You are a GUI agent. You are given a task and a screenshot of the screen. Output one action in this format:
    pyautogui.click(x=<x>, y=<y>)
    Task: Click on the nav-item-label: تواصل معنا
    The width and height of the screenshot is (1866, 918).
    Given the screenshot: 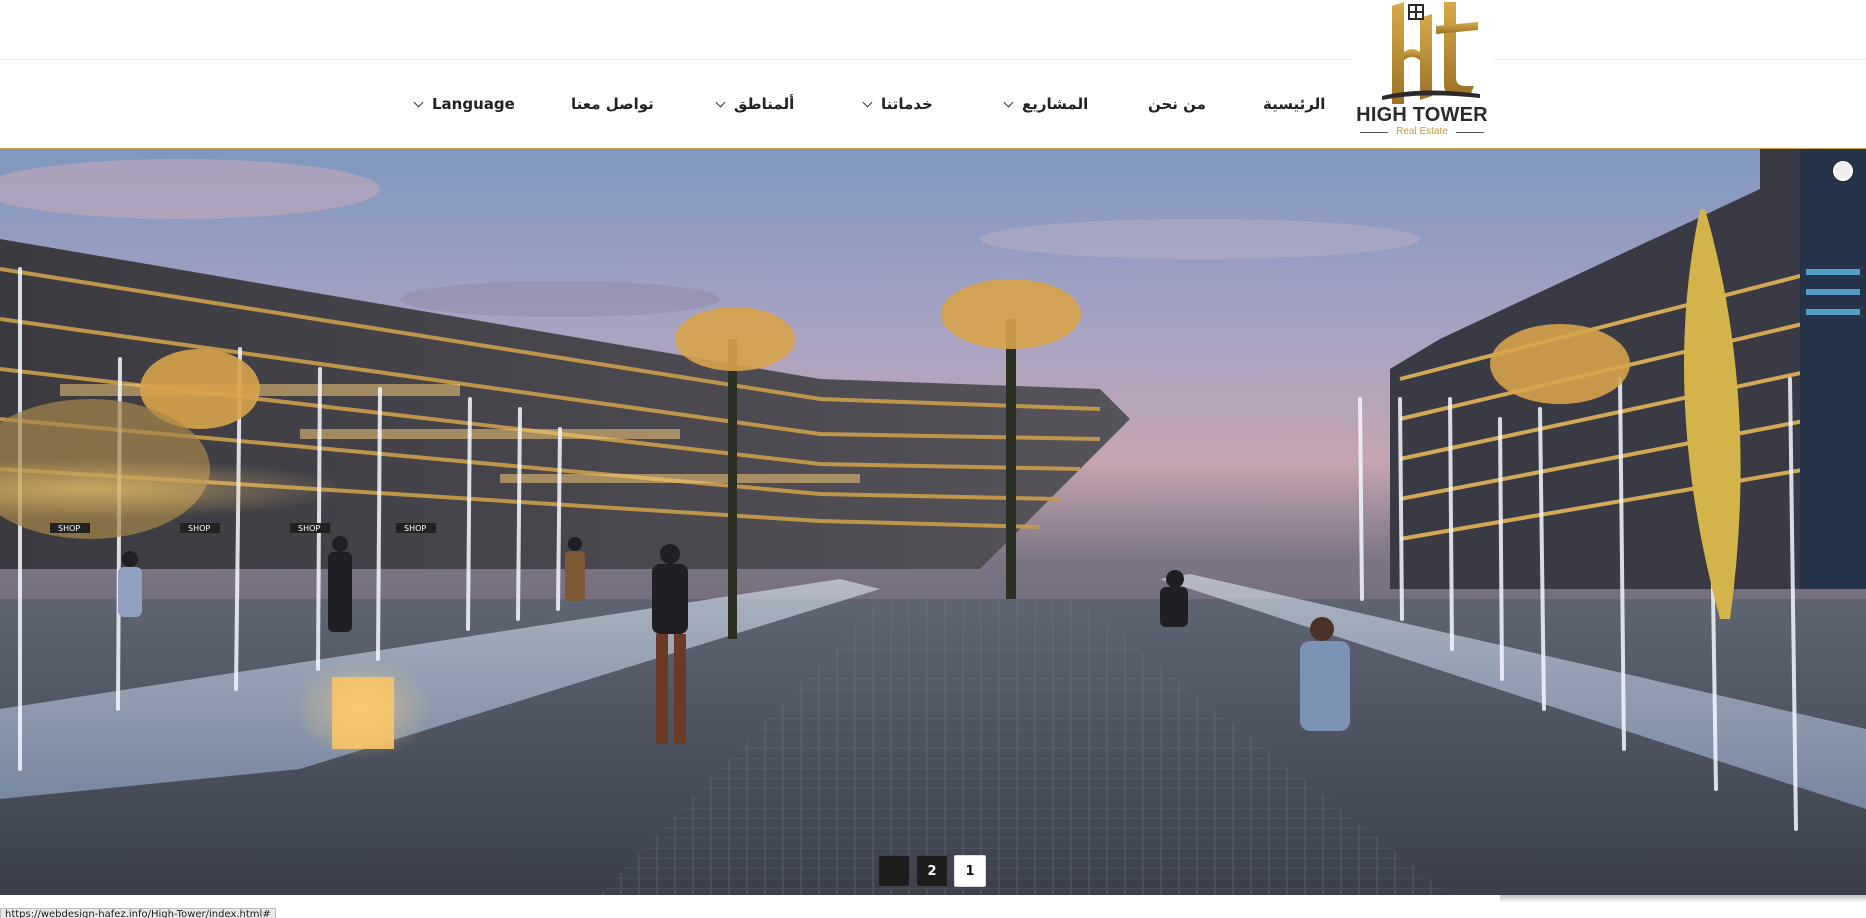 What is the action you would take?
    pyautogui.click(x=612, y=104)
    